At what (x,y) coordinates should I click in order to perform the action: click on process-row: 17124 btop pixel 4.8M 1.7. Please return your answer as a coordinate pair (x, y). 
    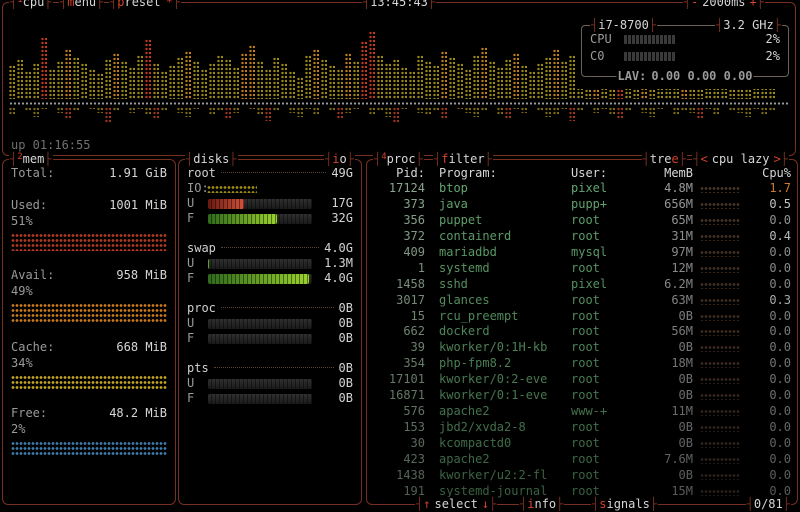
    Looking at the image, I should click on (582, 188).